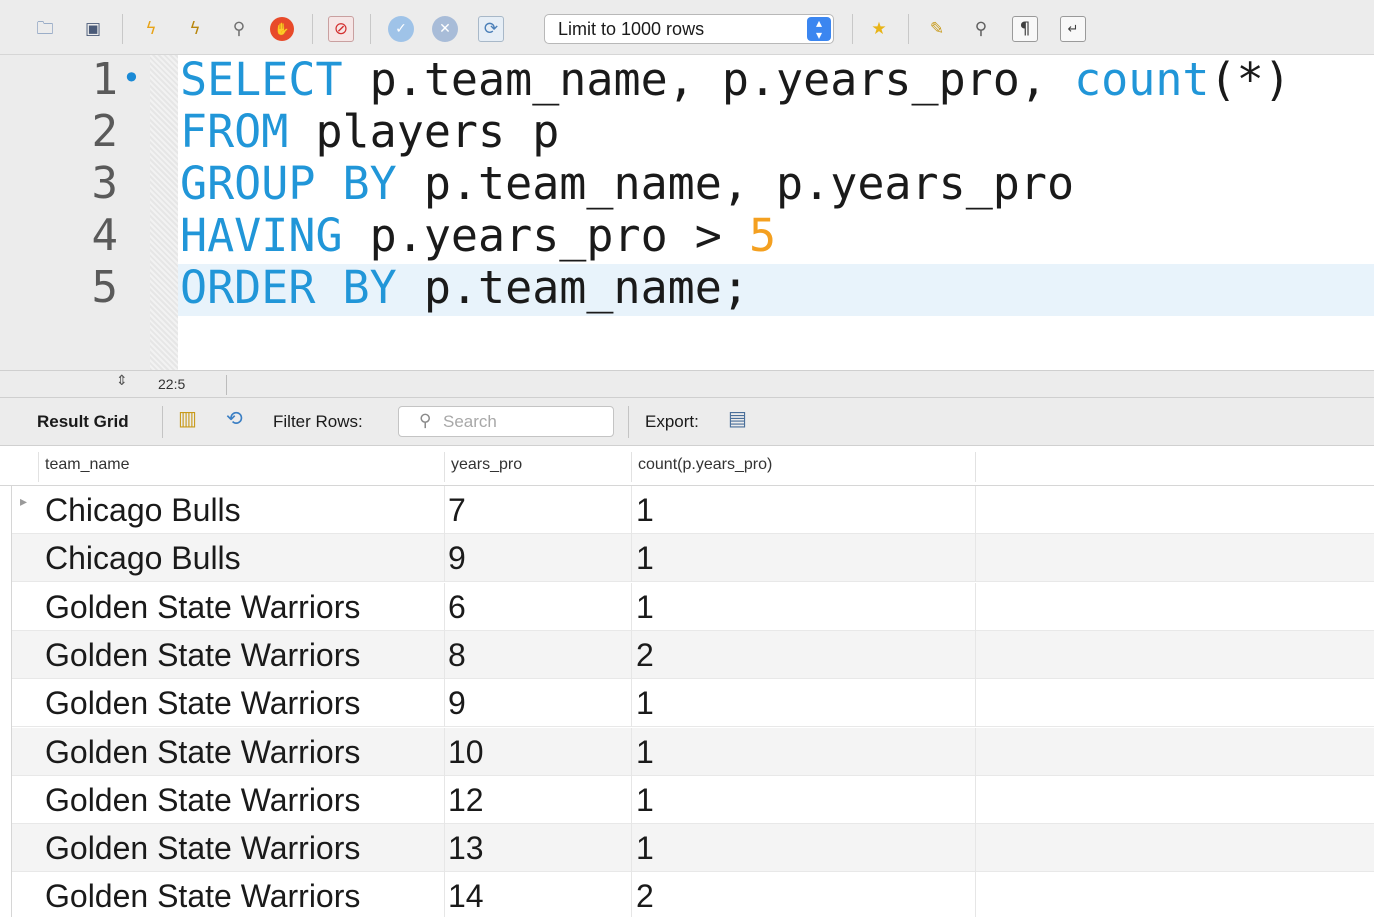 This screenshot has width=1374, height=917. What do you see at coordinates (491, 29) in the screenshot?
I see `autocommit-icon: ⟳` at bounding box center [491, 29].